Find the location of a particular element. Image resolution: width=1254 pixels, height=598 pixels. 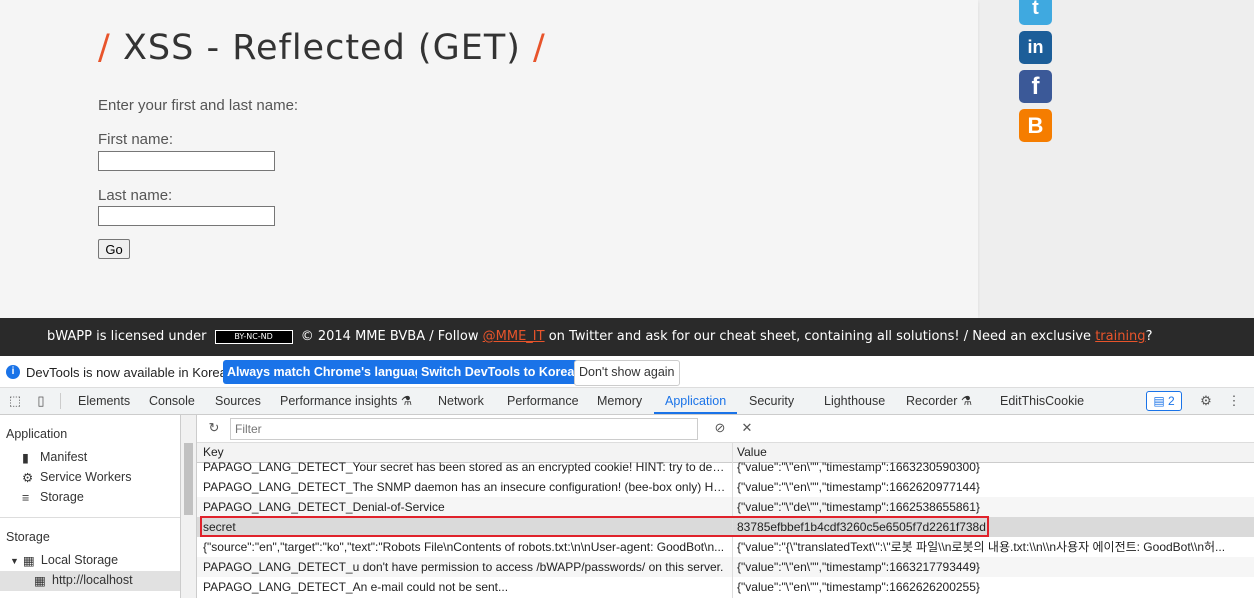

scrollbar-thumb is located at coordinates (188, 479).